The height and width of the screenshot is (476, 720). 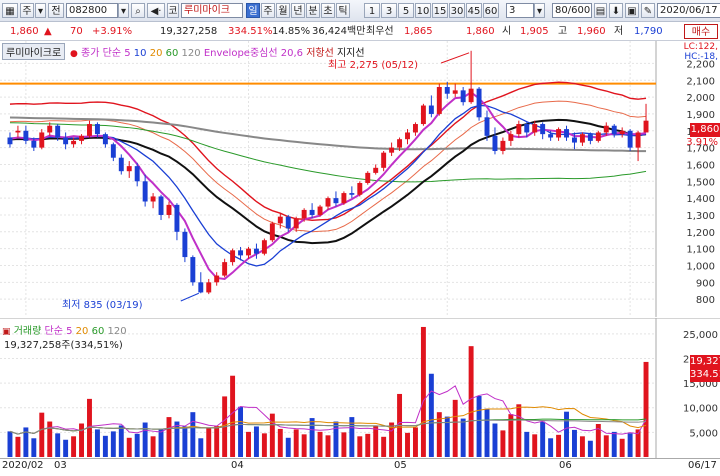 I want to click on date-input: 2020/06/17, so click(x=688, y=10).